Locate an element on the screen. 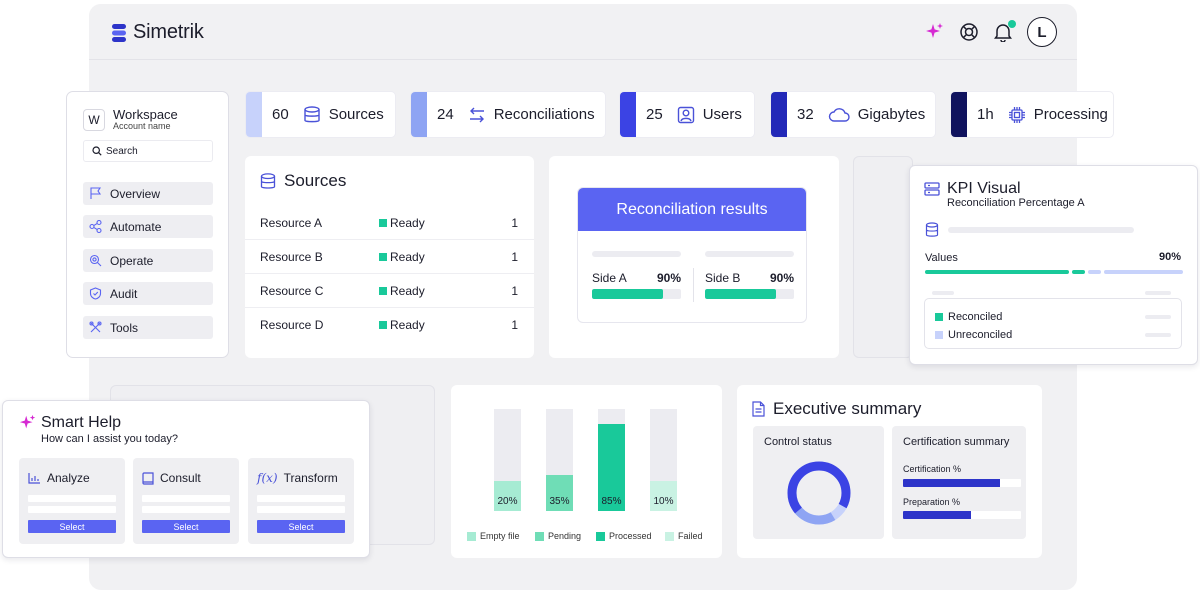 The height and width of the screenshot is (593, 1200). nav-item-operate: Operate is located at coordinates (148, 260).